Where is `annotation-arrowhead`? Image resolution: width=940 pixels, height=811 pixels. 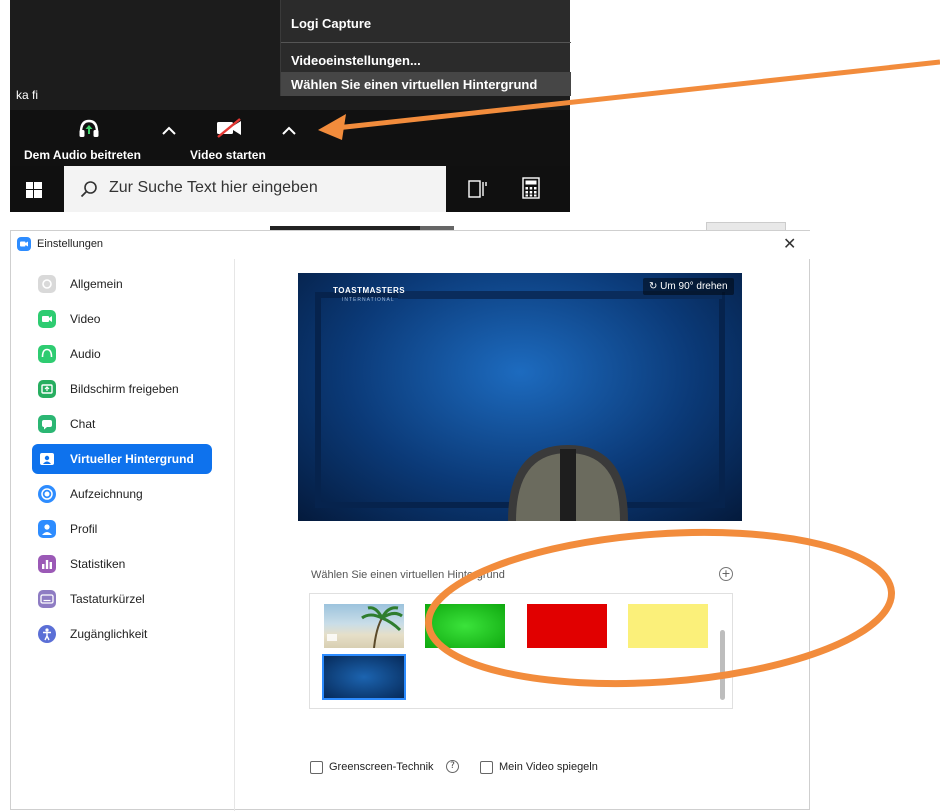 annotation-arrowhead is located at coordinates (332, 127).